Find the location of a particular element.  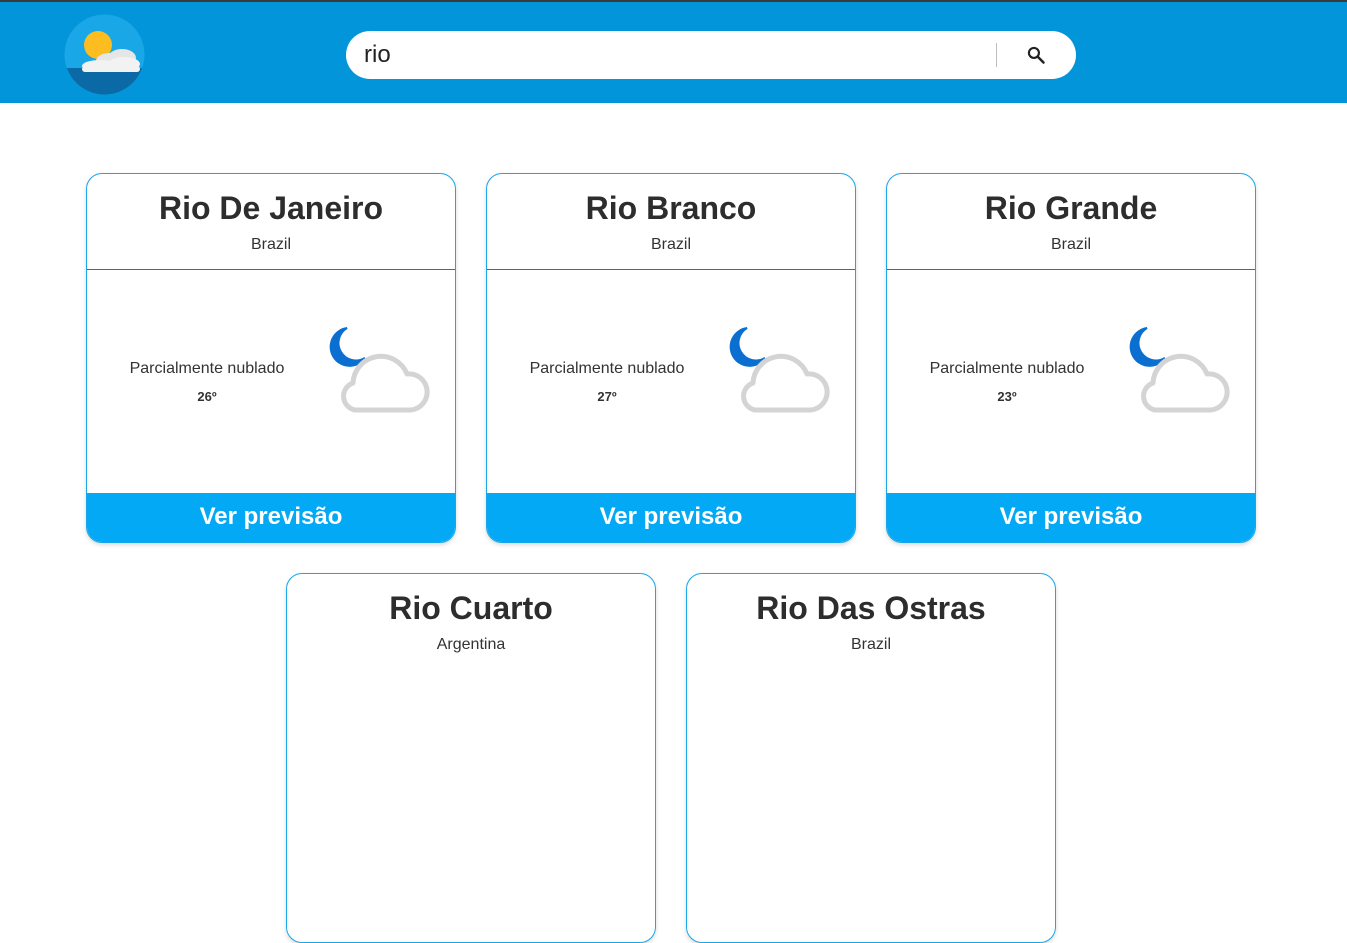

country-name: Argentina is located at coordinates (471, 644).